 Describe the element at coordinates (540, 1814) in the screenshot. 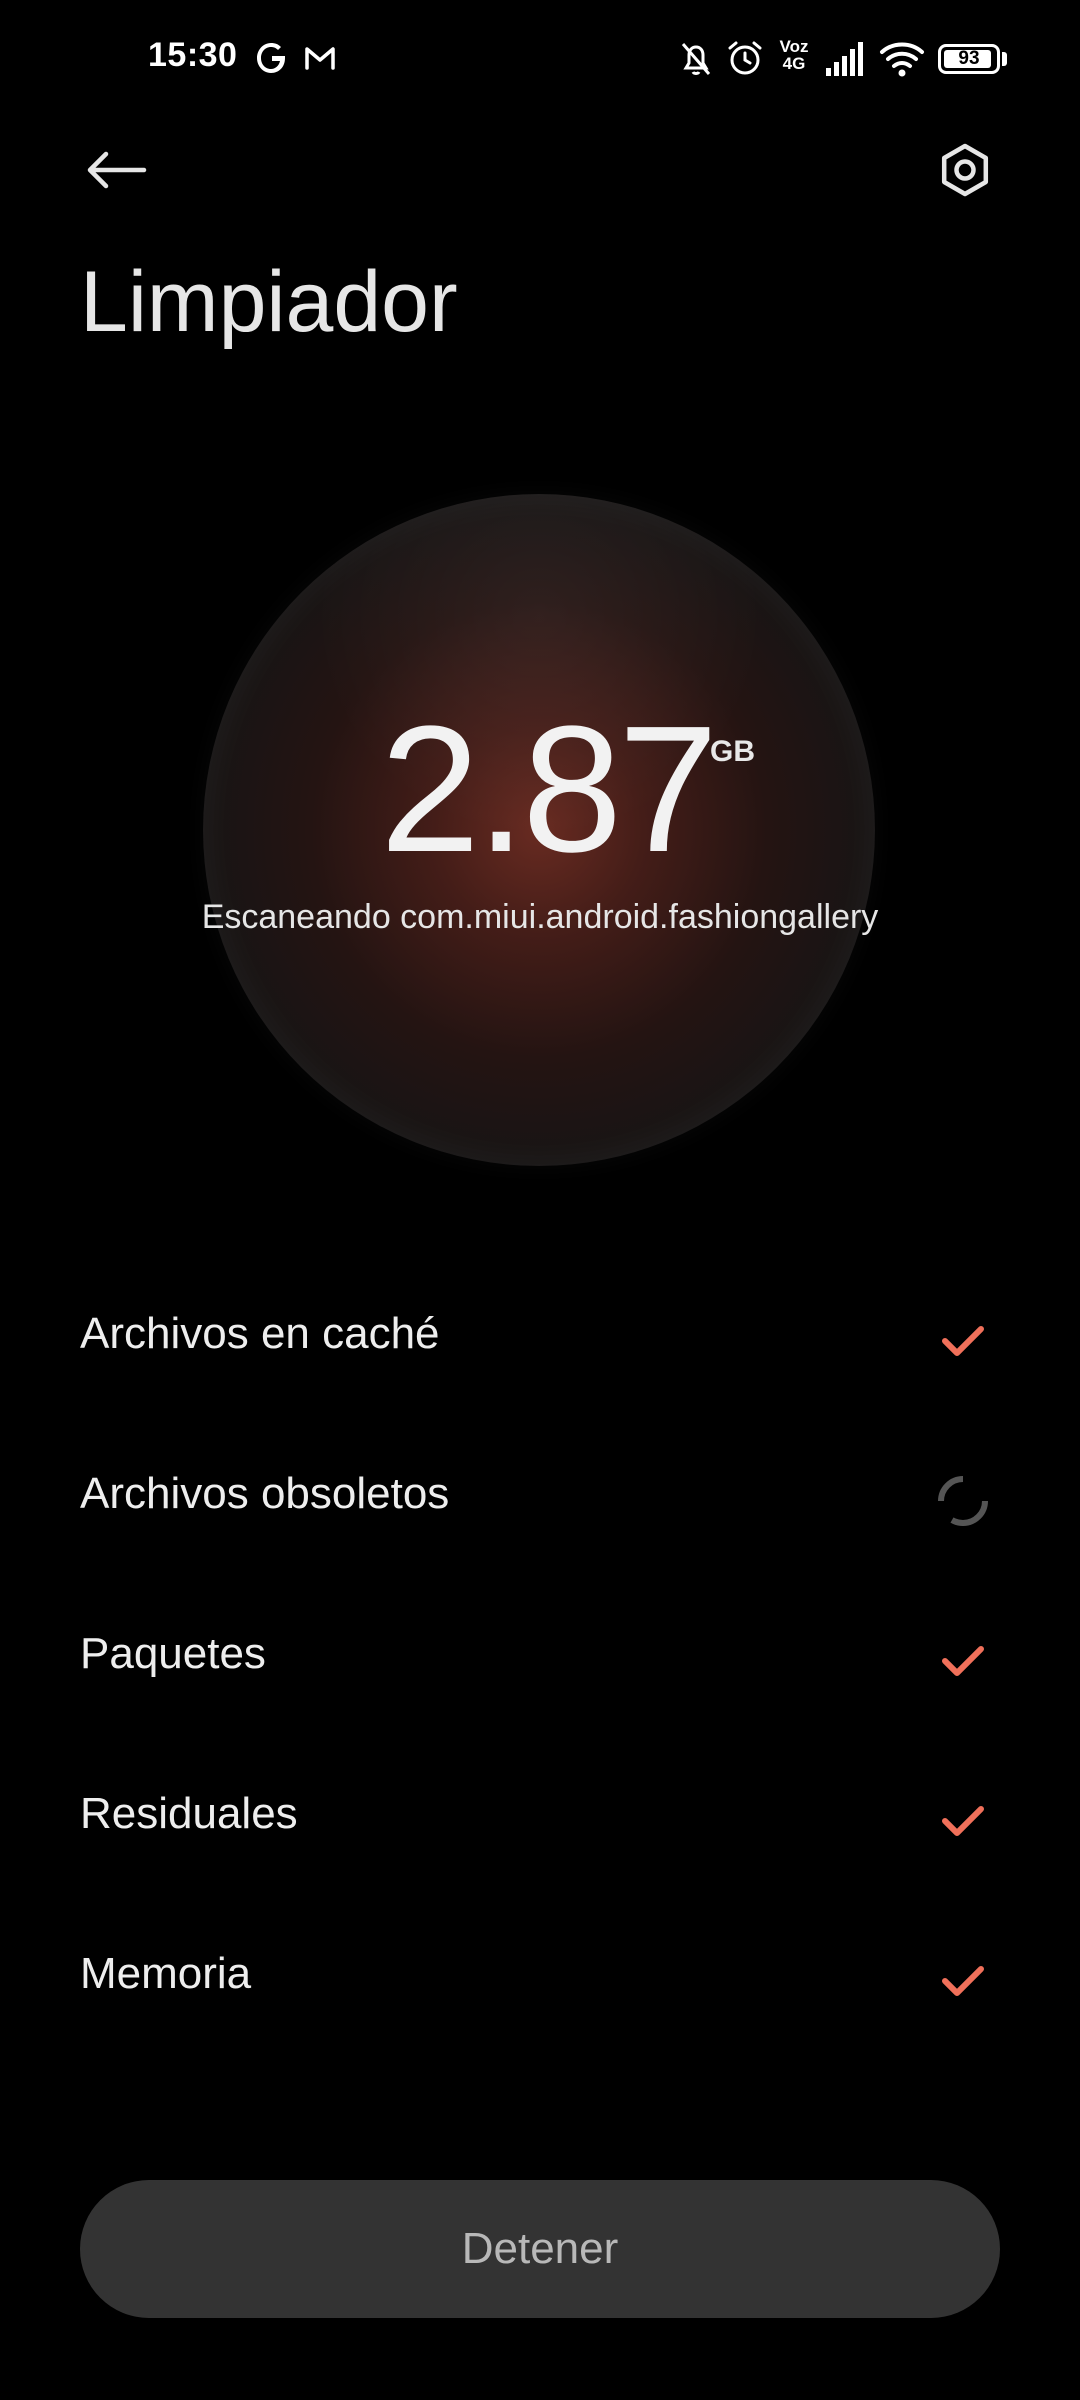

I see `list-item-residuals: Residuales` at that location.